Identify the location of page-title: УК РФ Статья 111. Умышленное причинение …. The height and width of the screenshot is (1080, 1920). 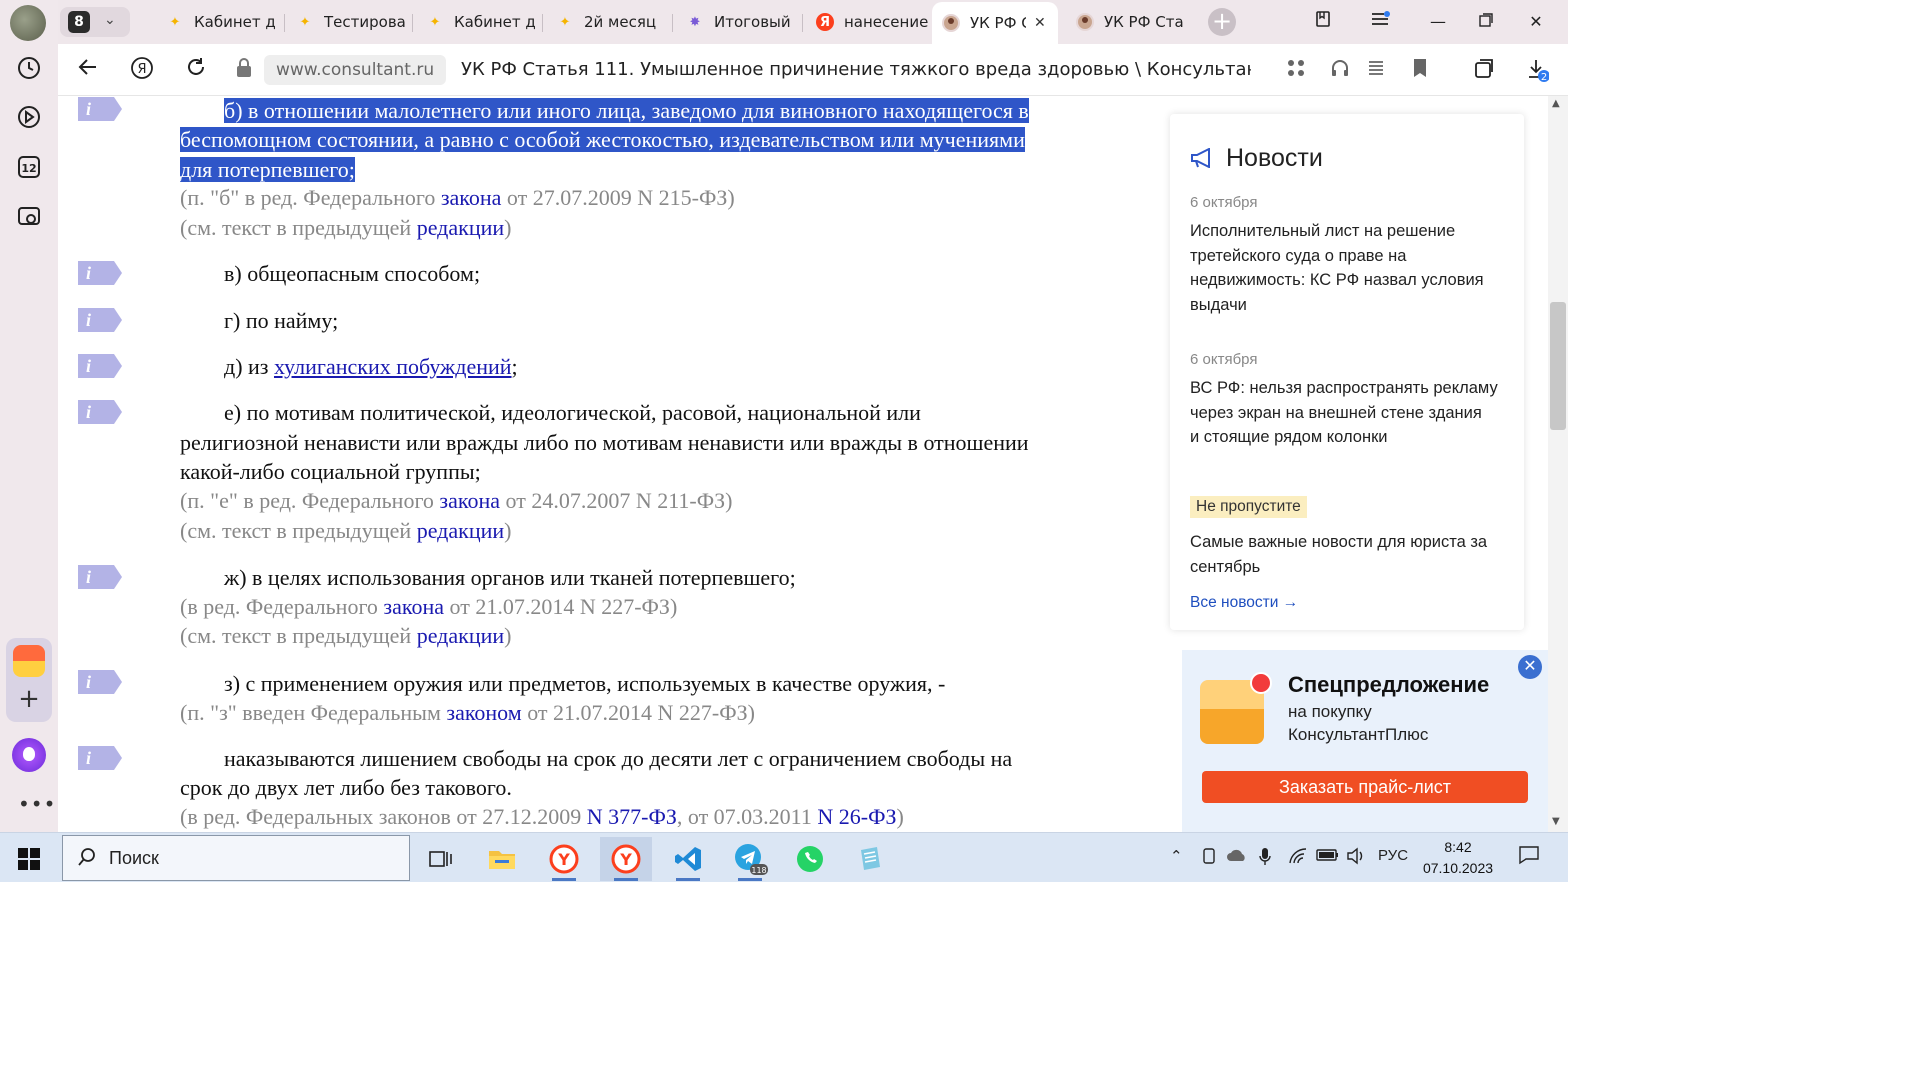
(856, 70).